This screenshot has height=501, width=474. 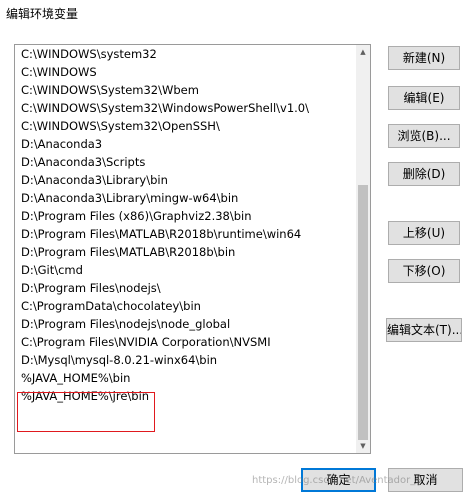 What do you see at coordinates (237, 14) in the screenshot?
I see `title-bar: 编辑环境变量` at bounding box center [237, 14].